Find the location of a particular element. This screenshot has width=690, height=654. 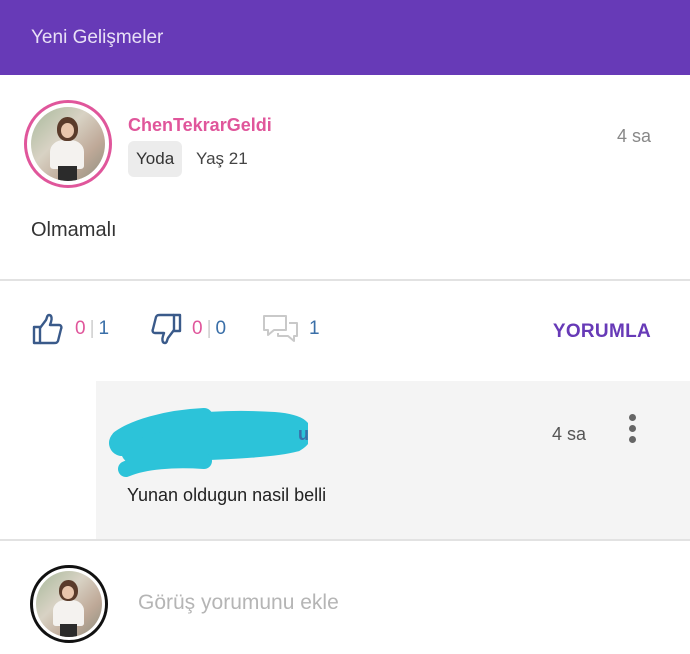

top-app-bar: Yeni Gelişmeler is located at coordinates (345, 37).